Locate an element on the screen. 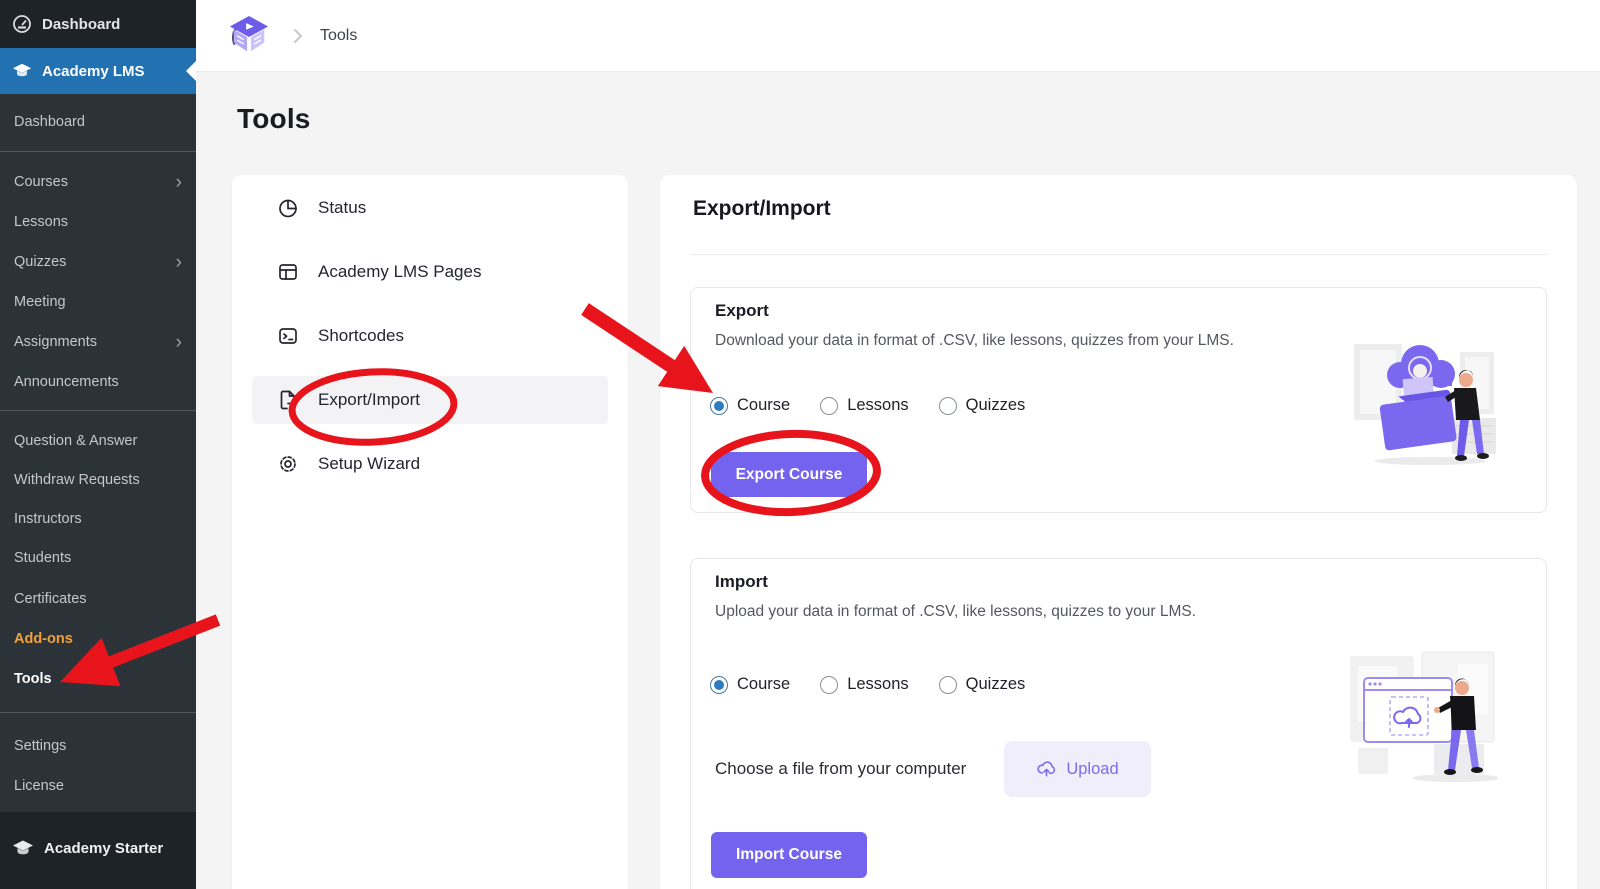 The height and width of the screenshot is (889, 1600). sidebar-item-dashboard: Dashboard is located at coordinates (98, 122).